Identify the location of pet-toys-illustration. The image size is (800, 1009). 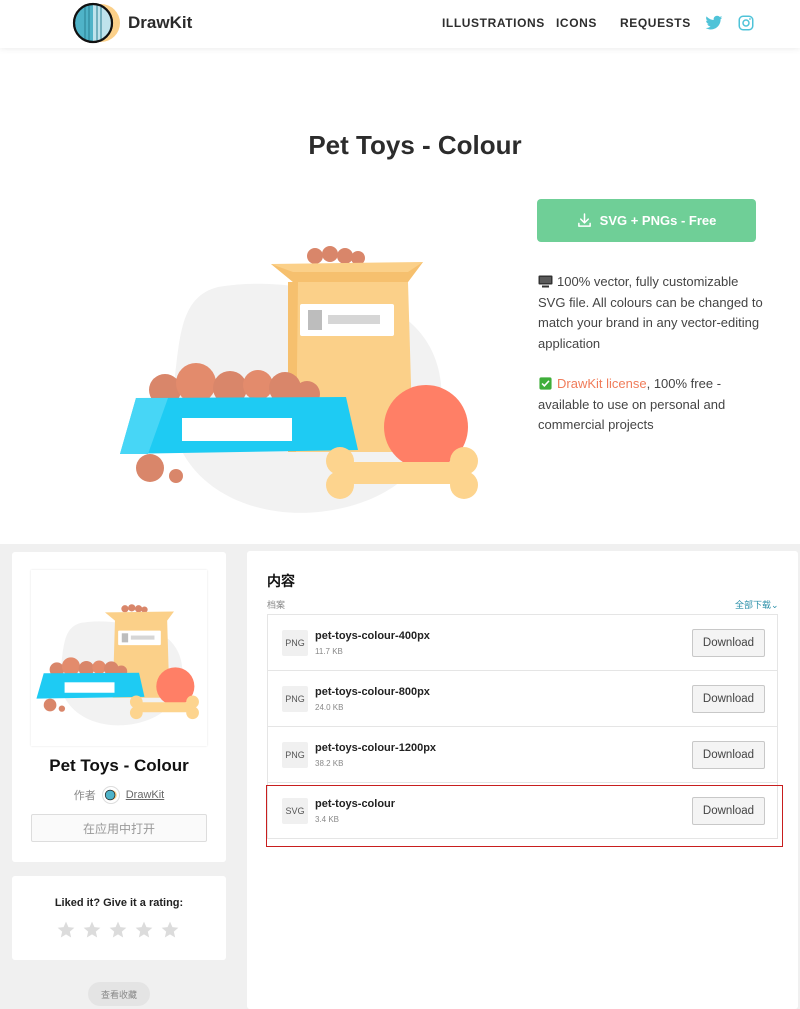
(299, 379).